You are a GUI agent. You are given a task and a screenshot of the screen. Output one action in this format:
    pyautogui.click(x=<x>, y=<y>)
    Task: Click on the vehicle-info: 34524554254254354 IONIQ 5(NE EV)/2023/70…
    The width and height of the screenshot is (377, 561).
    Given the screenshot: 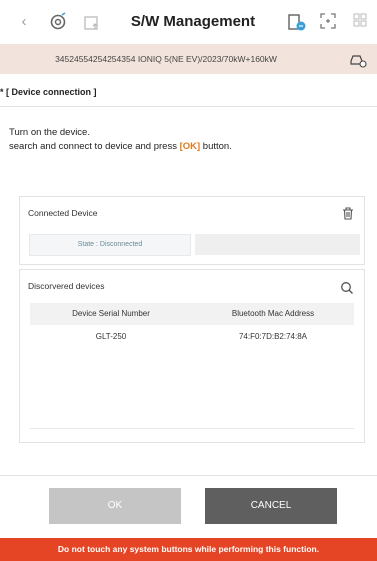 What is the action you would take?
    pyautogui.click(x=166, y=59)
    